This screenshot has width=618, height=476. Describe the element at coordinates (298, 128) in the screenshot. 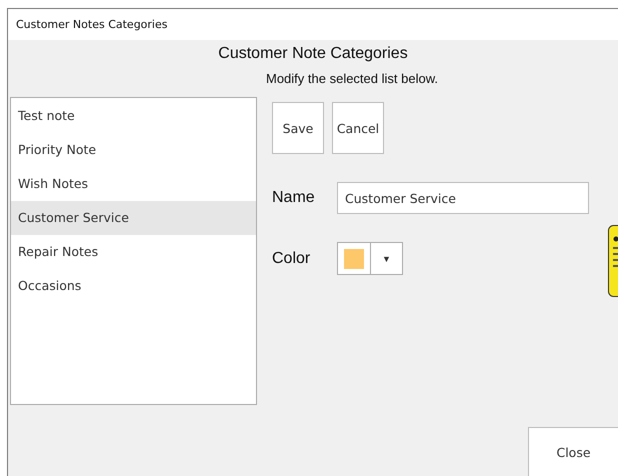

I see `action-button: Save` at that location.